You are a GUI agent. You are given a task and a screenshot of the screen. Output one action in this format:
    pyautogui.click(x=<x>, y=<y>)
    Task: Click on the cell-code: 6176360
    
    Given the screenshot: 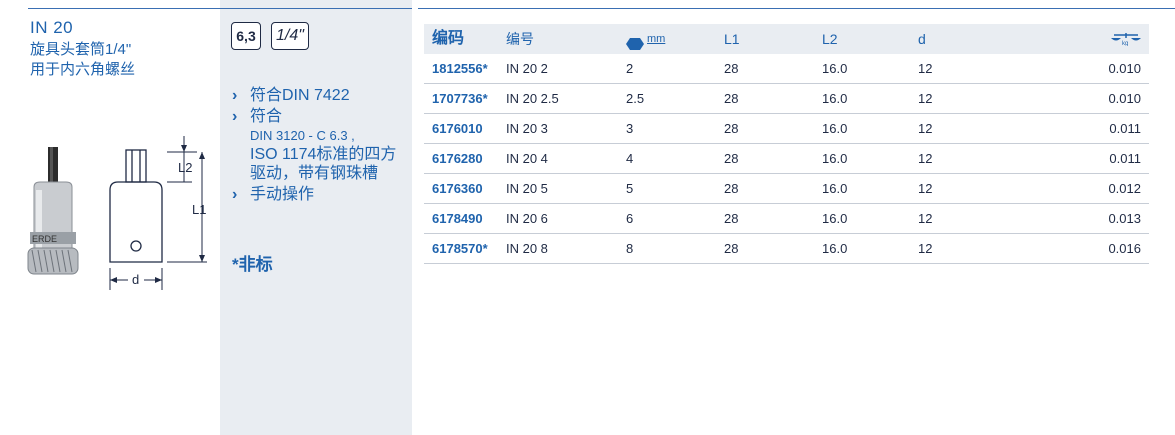 What is the action you would take?
    pyautogui.click(x=457, y=188)
    